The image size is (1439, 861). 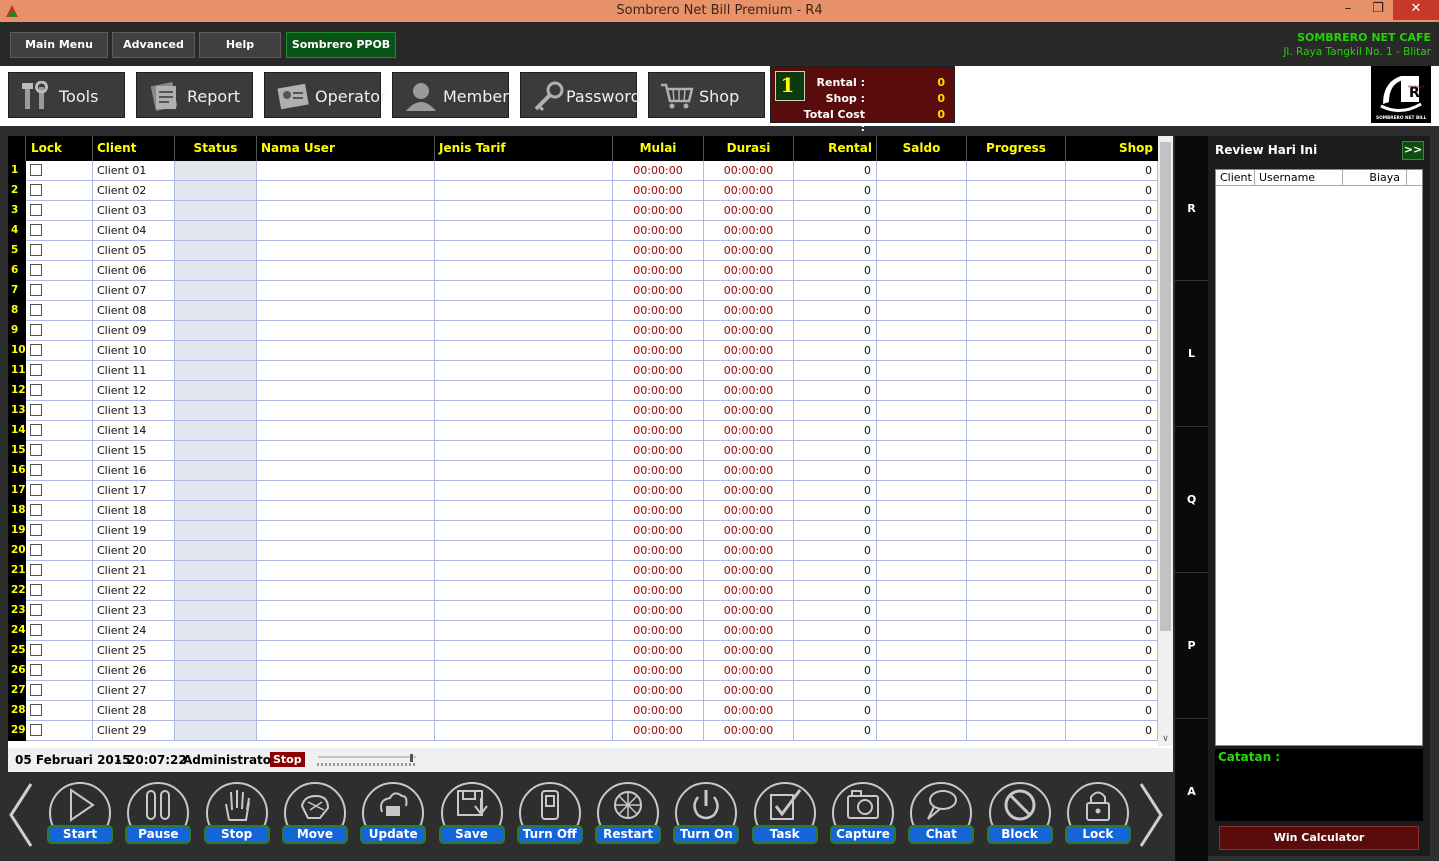 I want to click on lock-button: Lock, so click(x=1097, y=818).